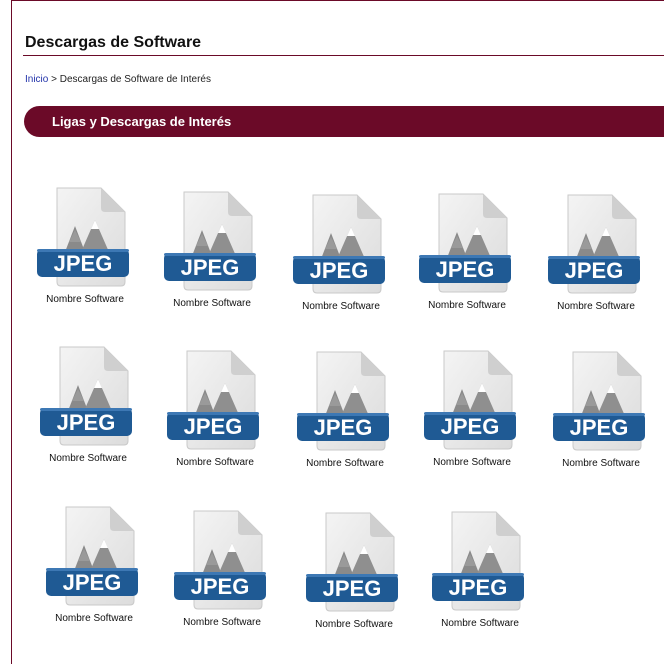  Describe the element at coordinates (343, 55) in the screenshot. I see `title-divider` at that location.